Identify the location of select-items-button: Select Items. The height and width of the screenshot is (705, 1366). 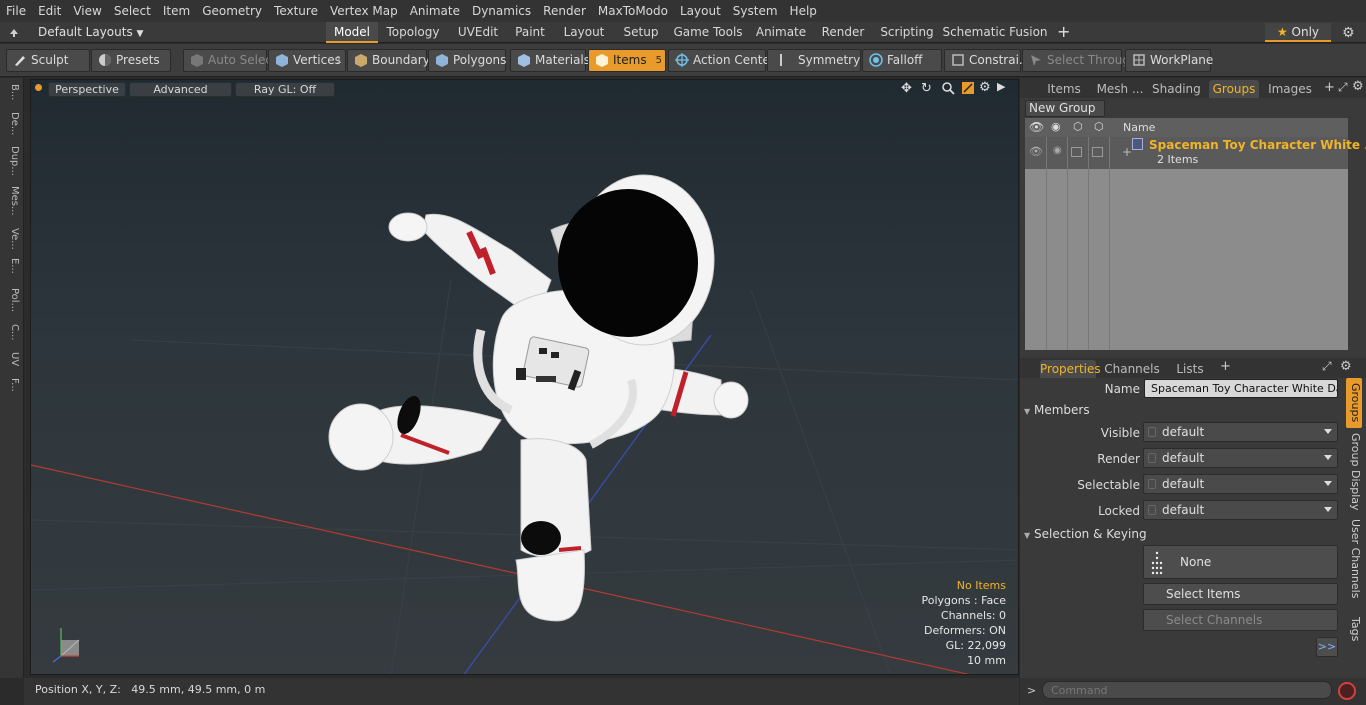
(1240, 594).